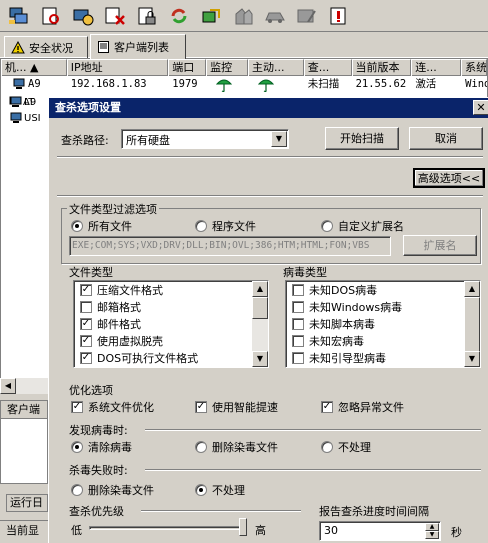 Image resolution: width=488 pixels, height=543 pixels. I want to click on radio-all-files: 所有文件, so click(101, 226).